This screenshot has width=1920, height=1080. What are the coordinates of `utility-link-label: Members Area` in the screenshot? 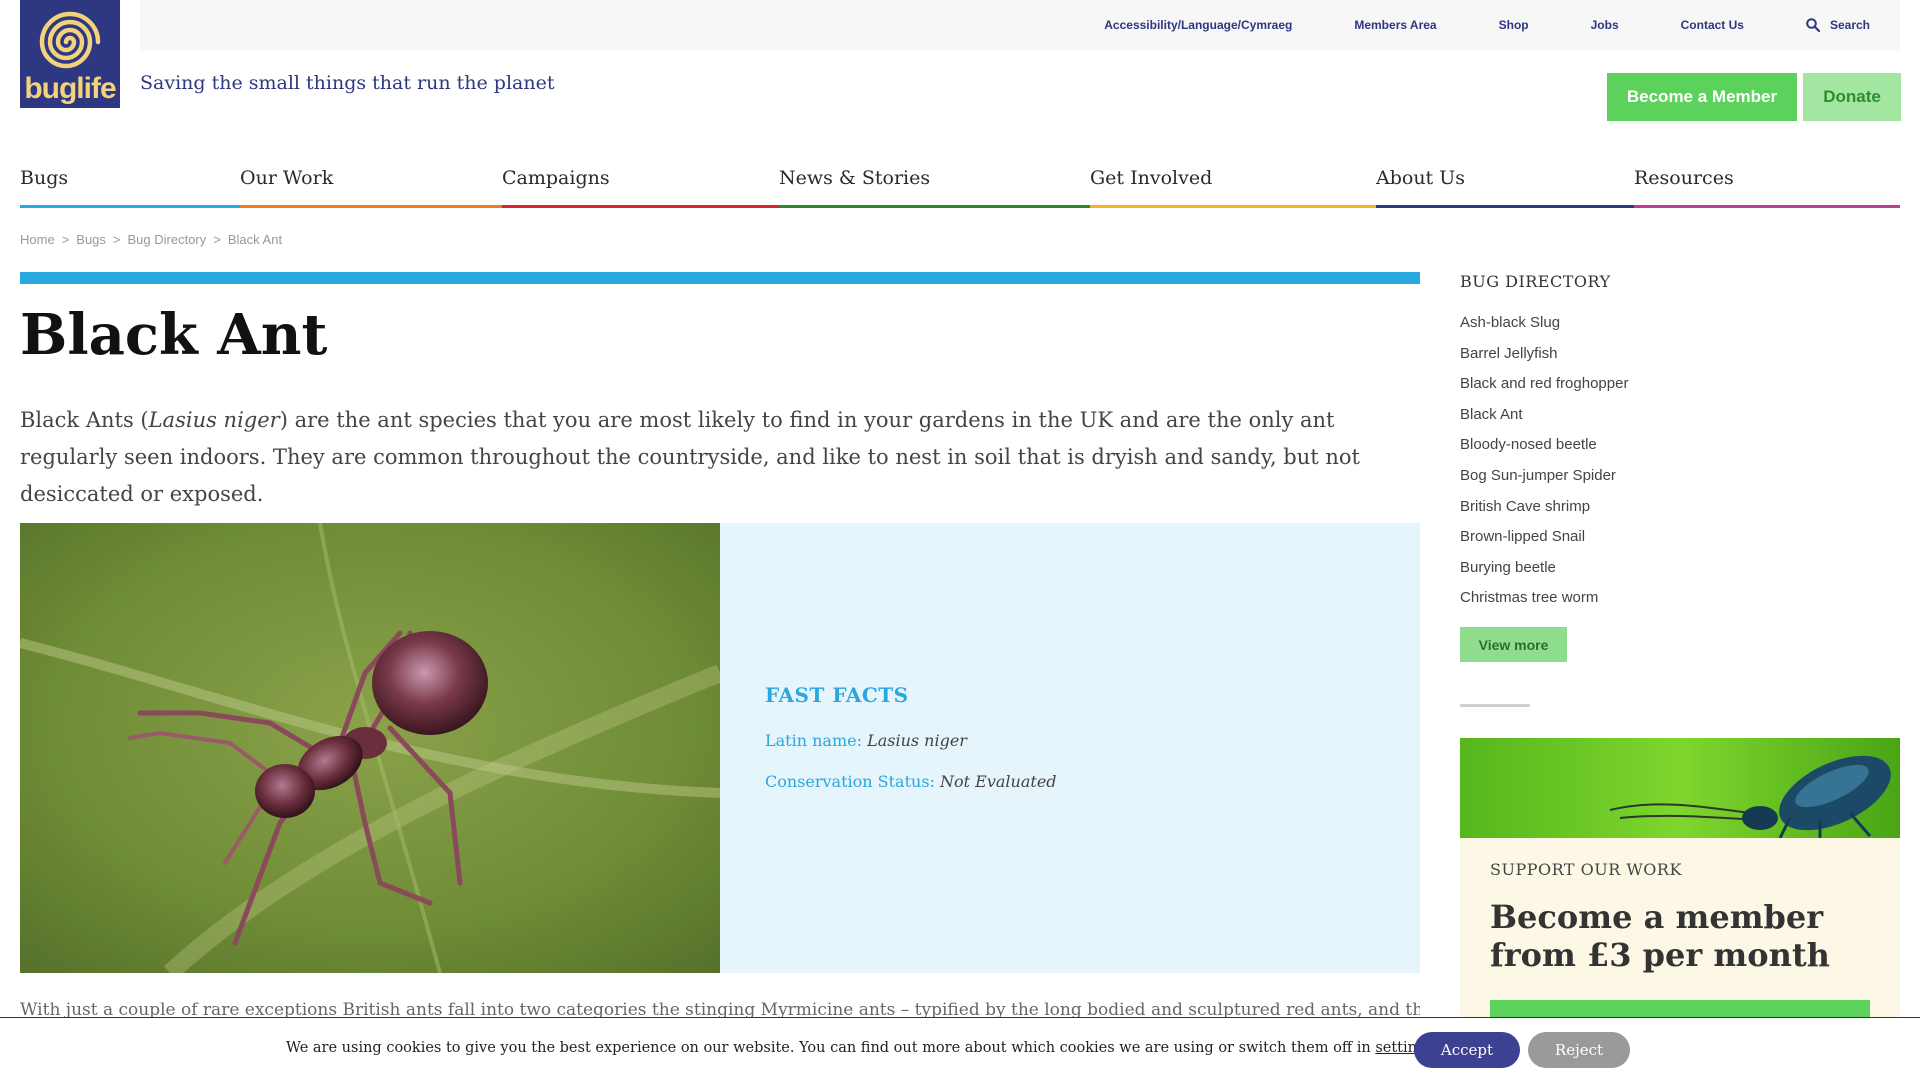 It's located at (1395, 25).